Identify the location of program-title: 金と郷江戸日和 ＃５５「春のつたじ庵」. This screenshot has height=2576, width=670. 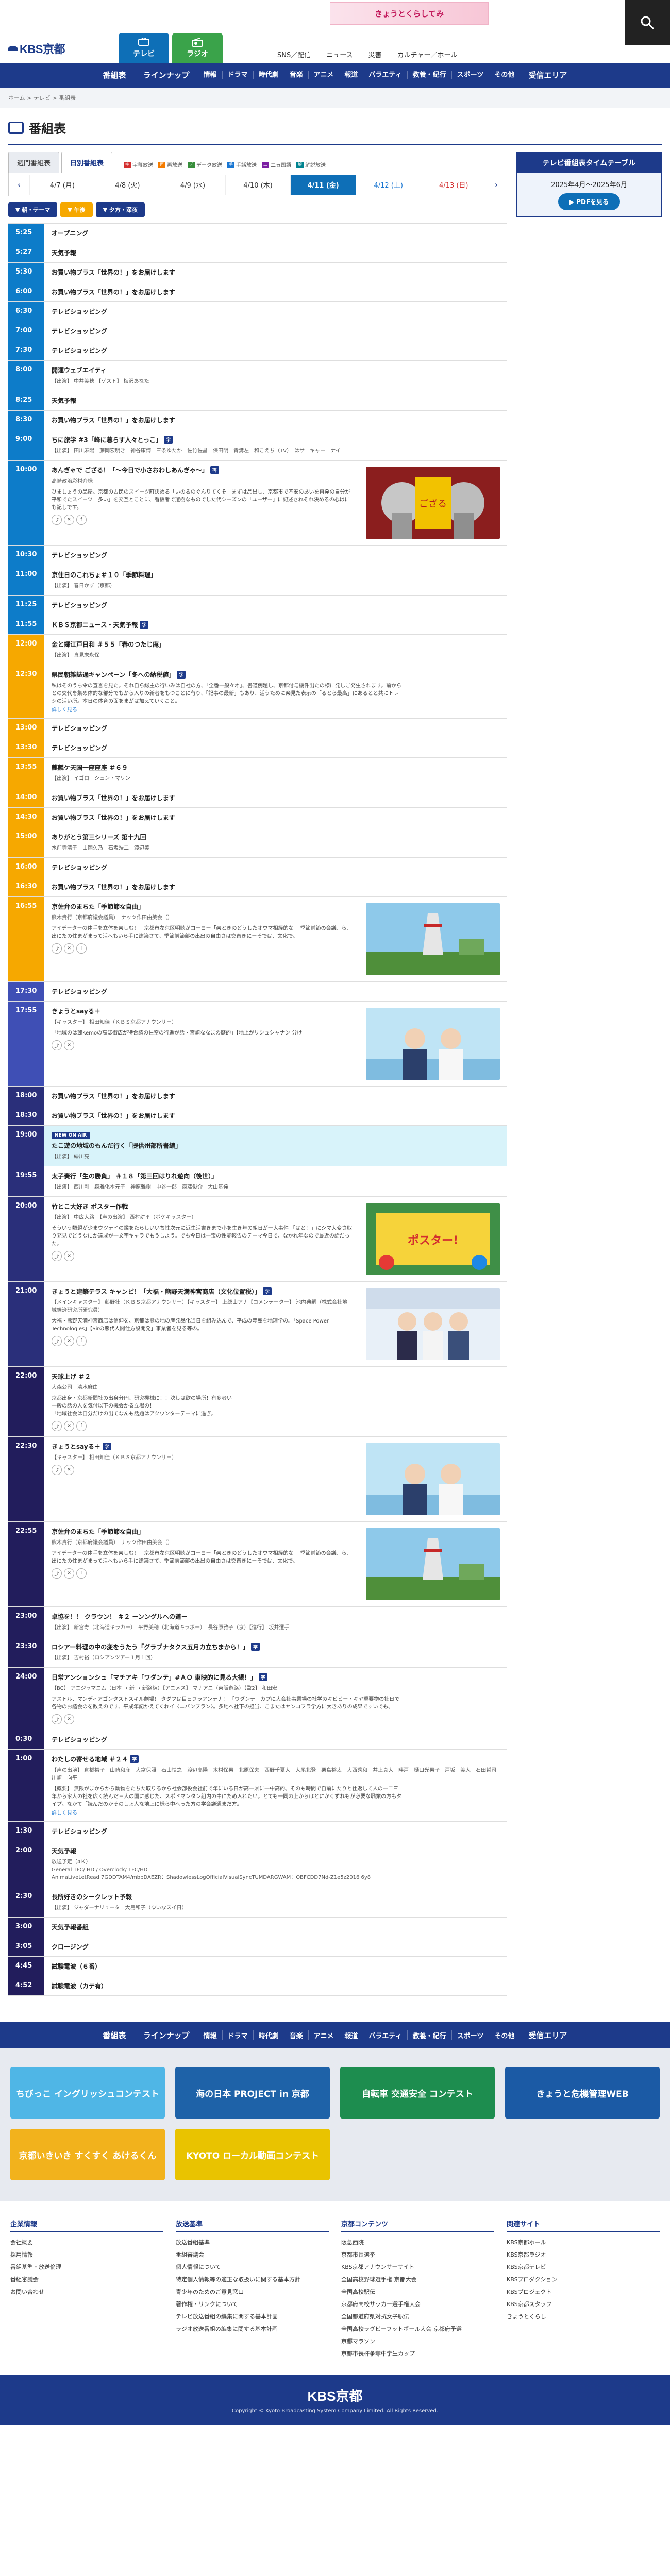
(276, 644).